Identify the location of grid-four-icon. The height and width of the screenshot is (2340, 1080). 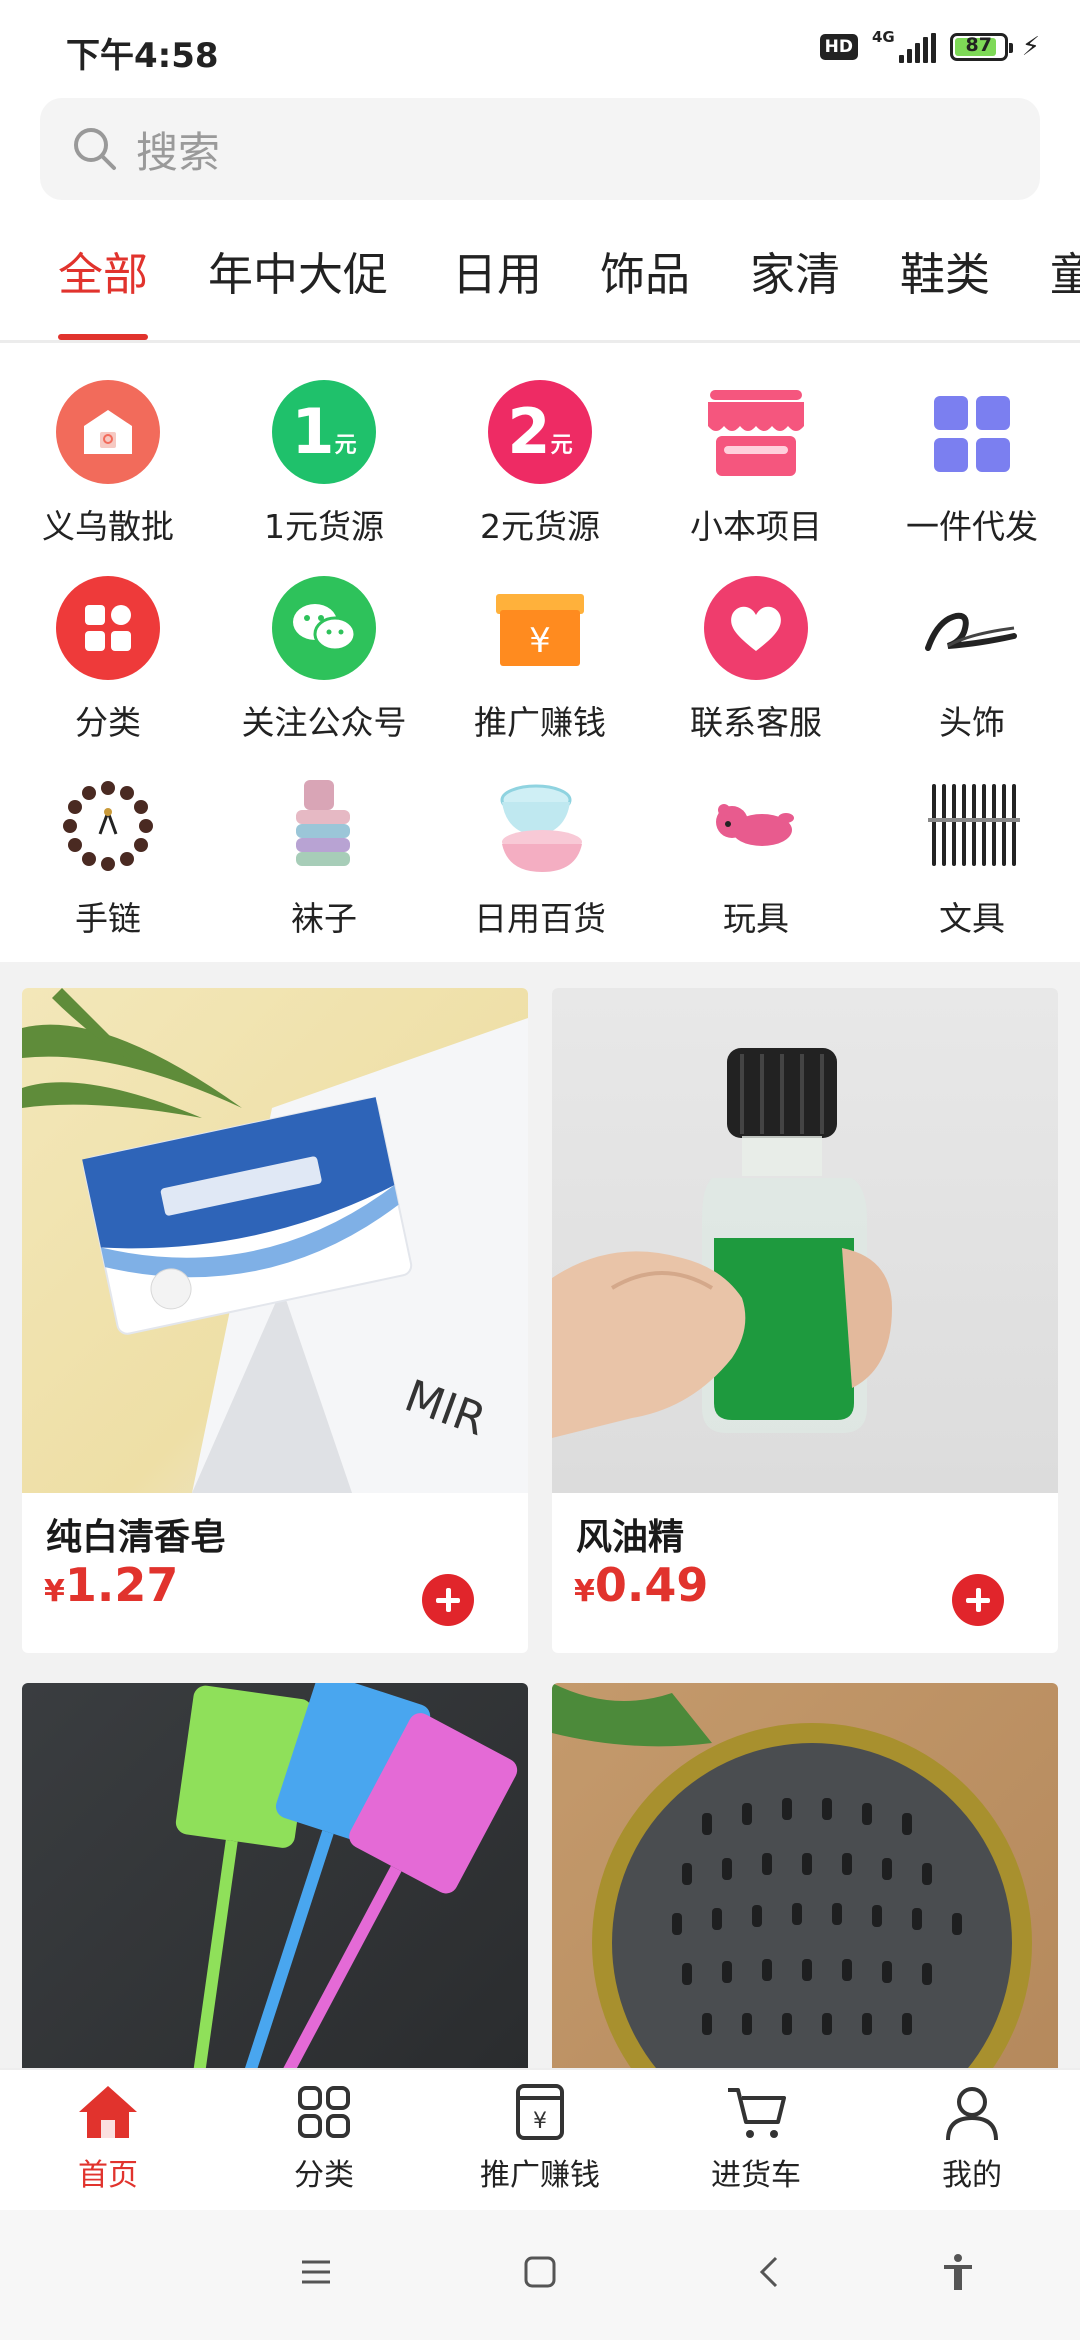
(972, 434).